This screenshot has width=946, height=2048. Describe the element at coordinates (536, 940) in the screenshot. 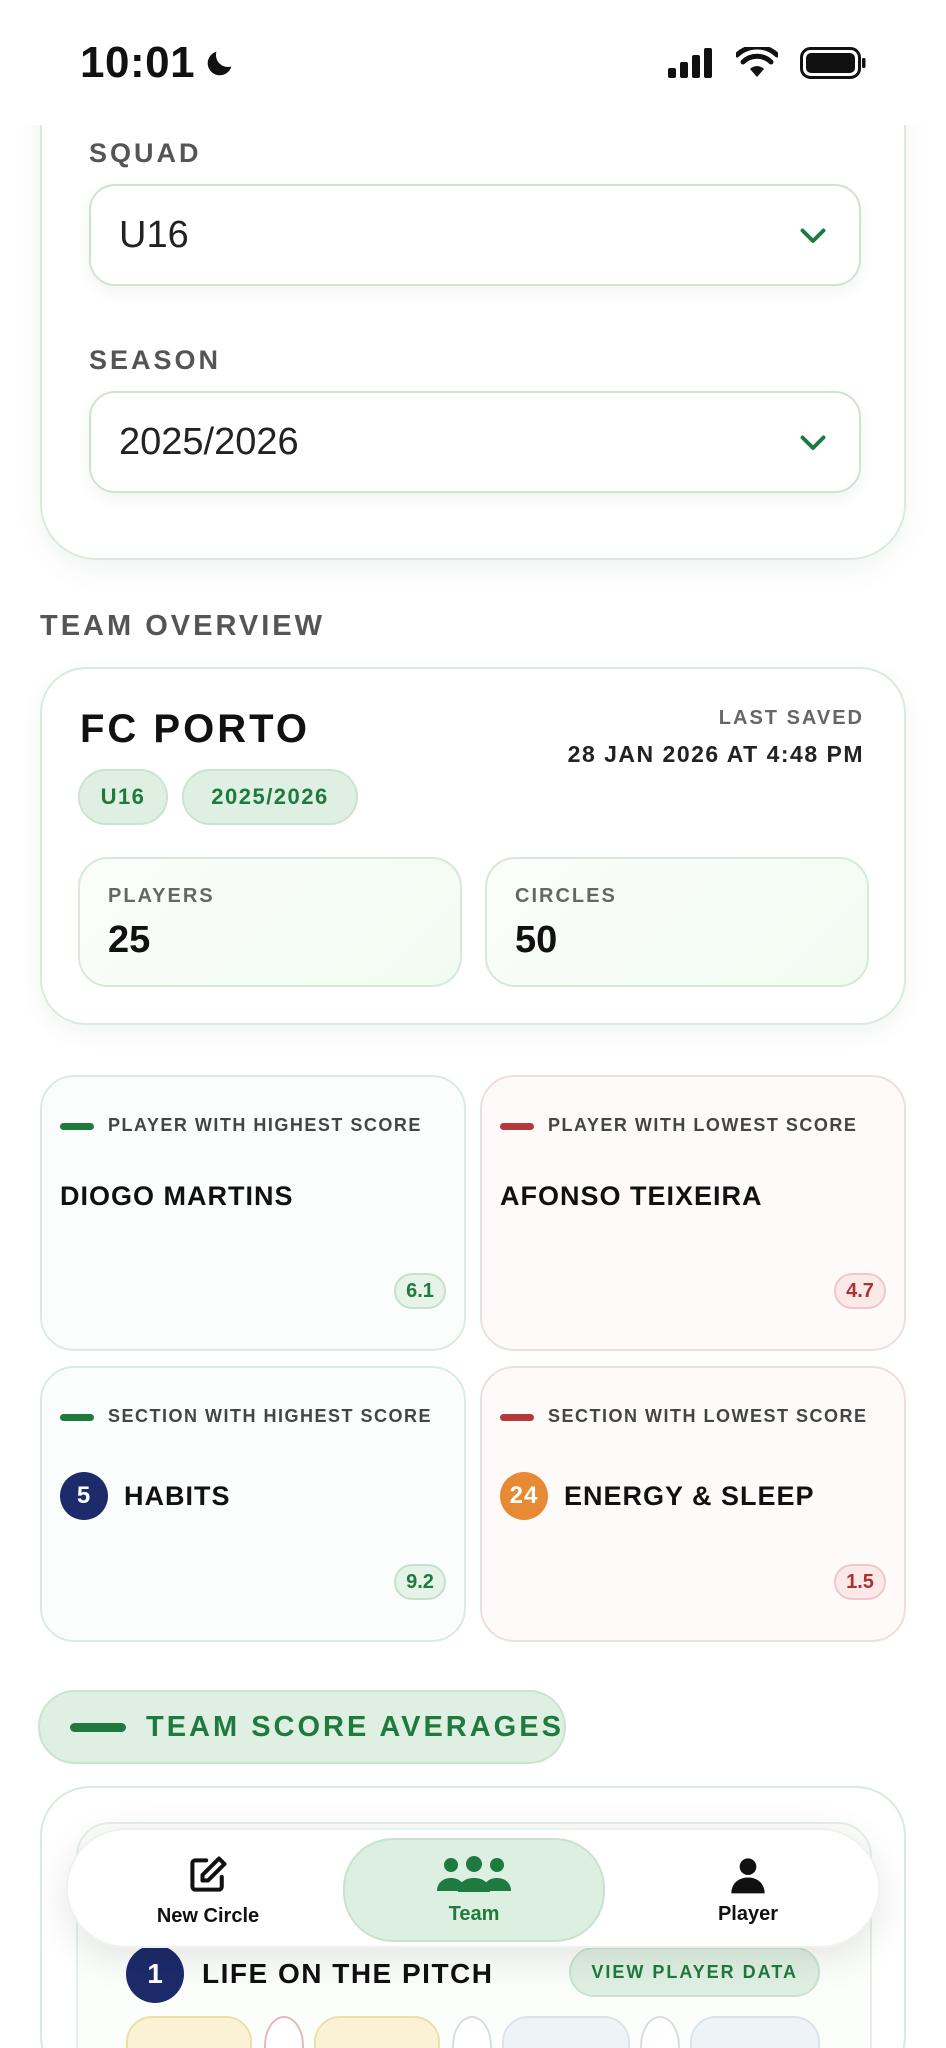

I see `circles-value: 50` at that location.